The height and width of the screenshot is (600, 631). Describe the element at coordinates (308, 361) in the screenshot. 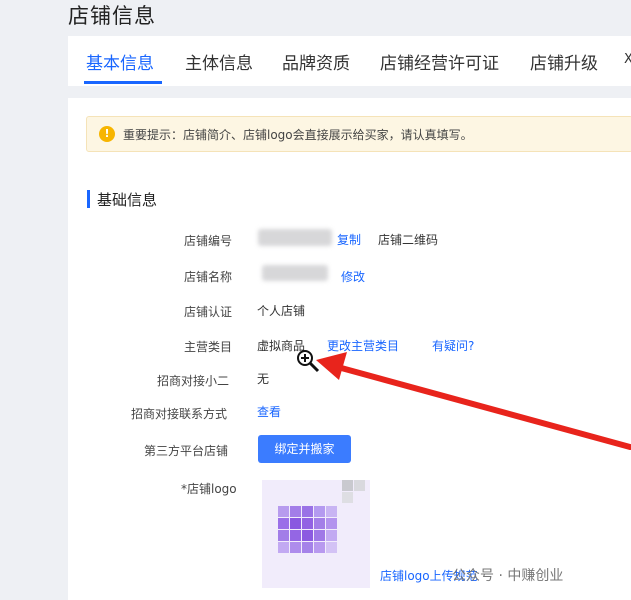

I see `zoom-cursor-icon` at that location.